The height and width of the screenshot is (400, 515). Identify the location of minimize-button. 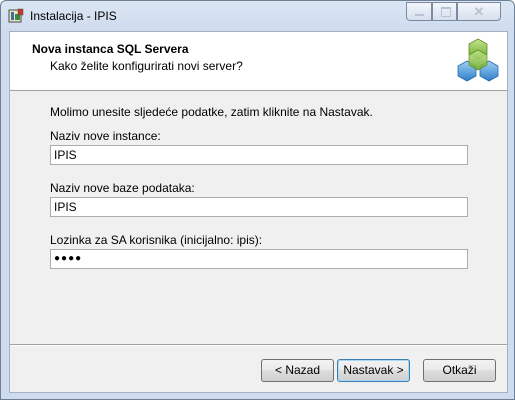
(419, 11).